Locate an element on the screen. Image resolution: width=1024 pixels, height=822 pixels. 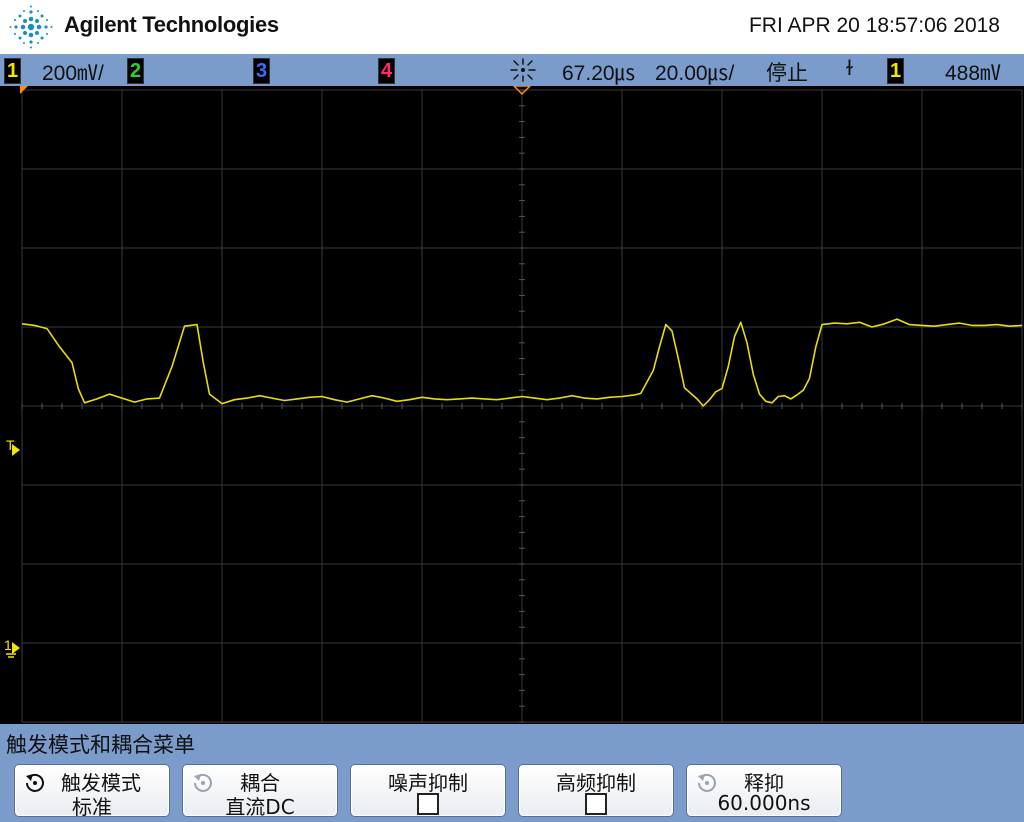
channel-1-indicator: 1 is located at coordinates (12, 71).